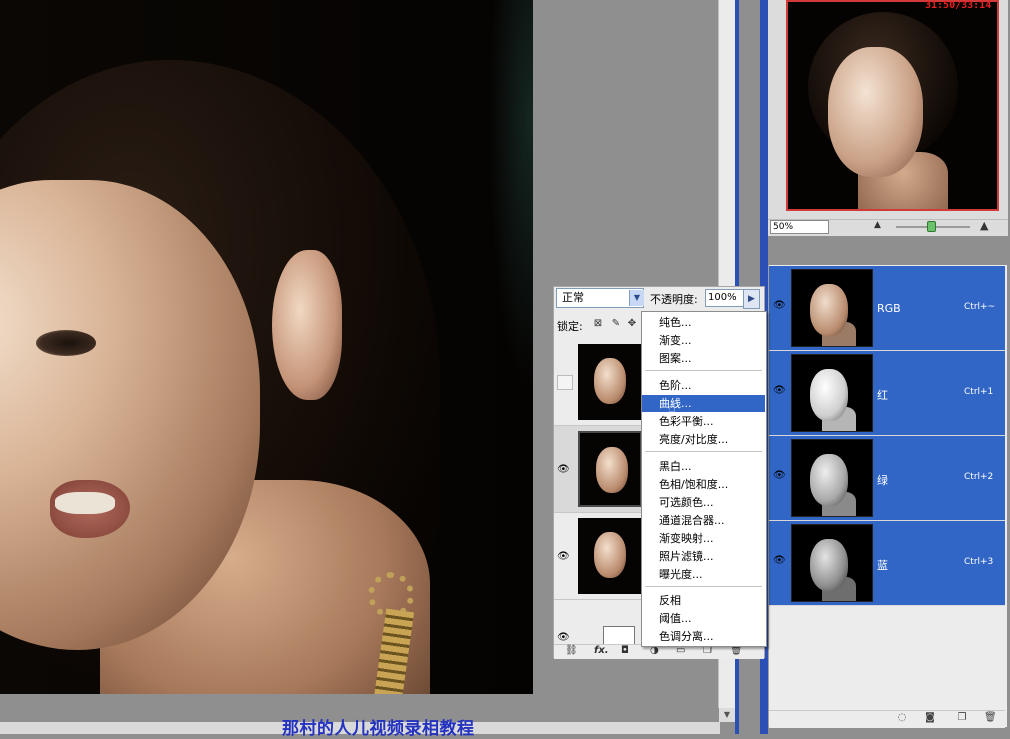 The image size is (1010, 739). What do you see at coordinates (882, 395) in the screenshot?
I see `channel-name: 红` at bounding box center [882, 395].